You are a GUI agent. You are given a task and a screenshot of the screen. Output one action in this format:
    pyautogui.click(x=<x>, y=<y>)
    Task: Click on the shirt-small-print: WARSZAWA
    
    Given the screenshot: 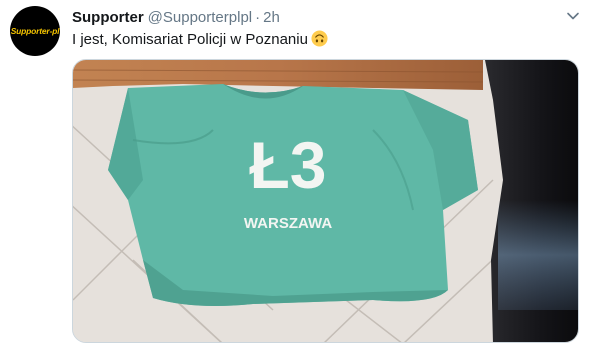 What is the action you would take?
    pyautogui.click(x=288, y=223)
    